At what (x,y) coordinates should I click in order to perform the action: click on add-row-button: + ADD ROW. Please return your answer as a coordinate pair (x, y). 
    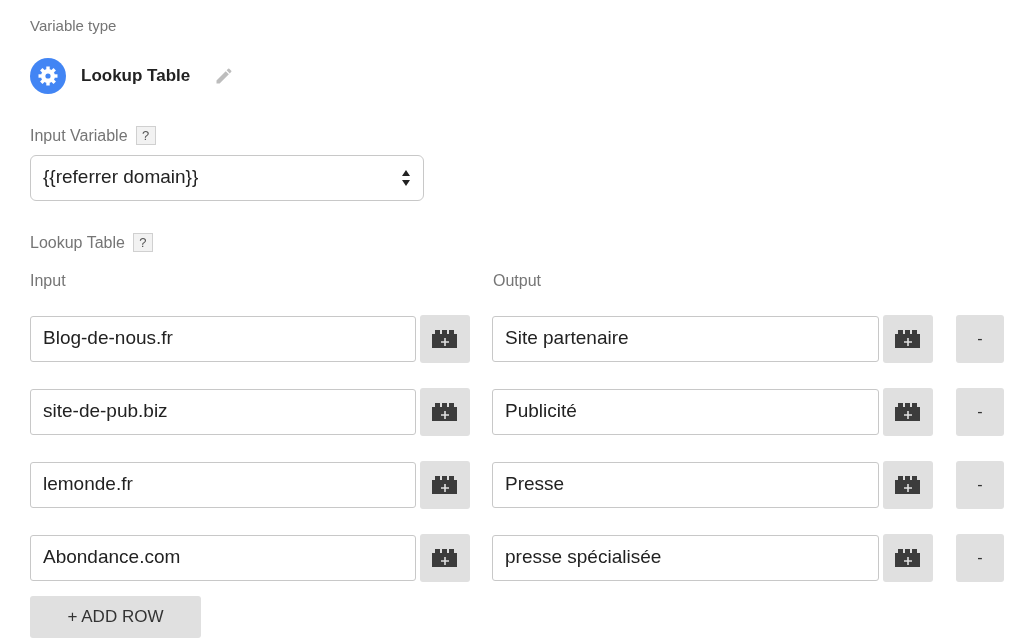
    Looking at the image, I should click on (115, 616).